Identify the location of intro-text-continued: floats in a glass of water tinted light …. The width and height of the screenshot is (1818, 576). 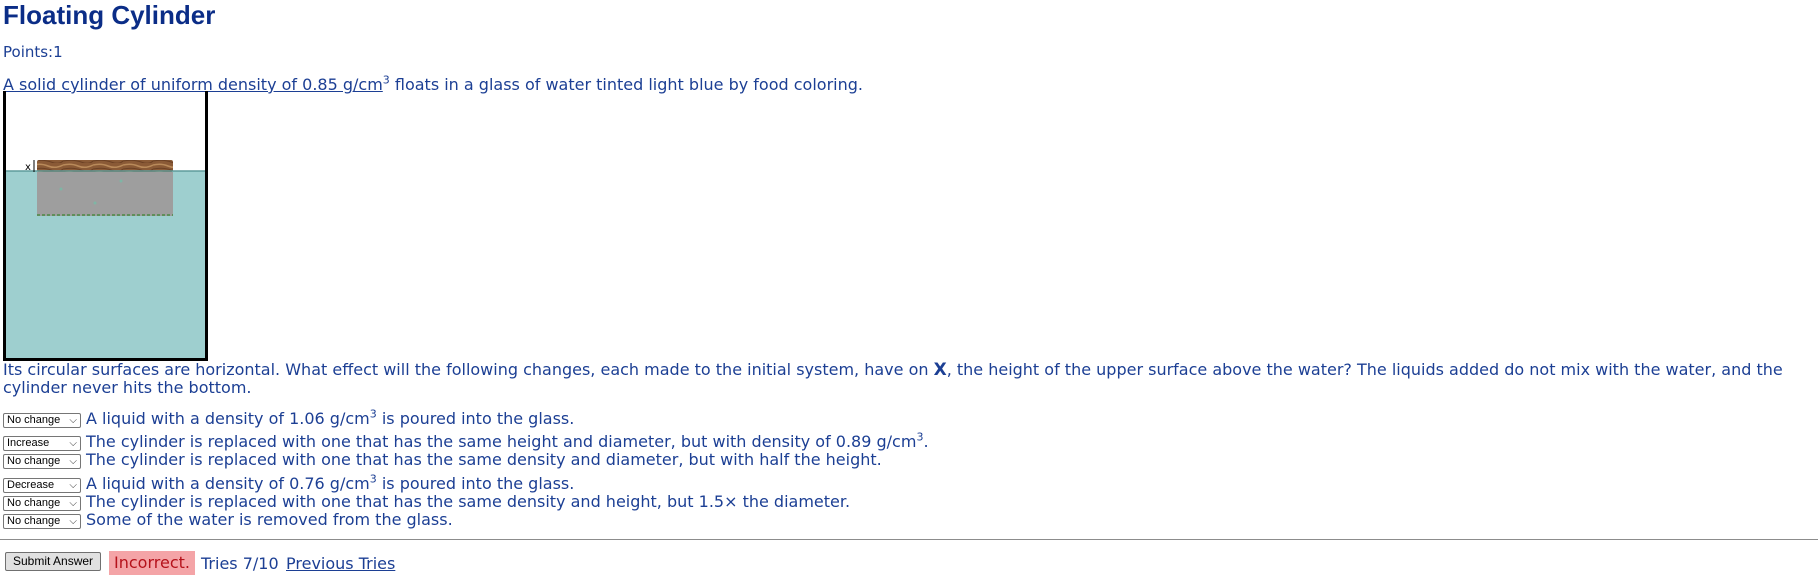
(626, 84).